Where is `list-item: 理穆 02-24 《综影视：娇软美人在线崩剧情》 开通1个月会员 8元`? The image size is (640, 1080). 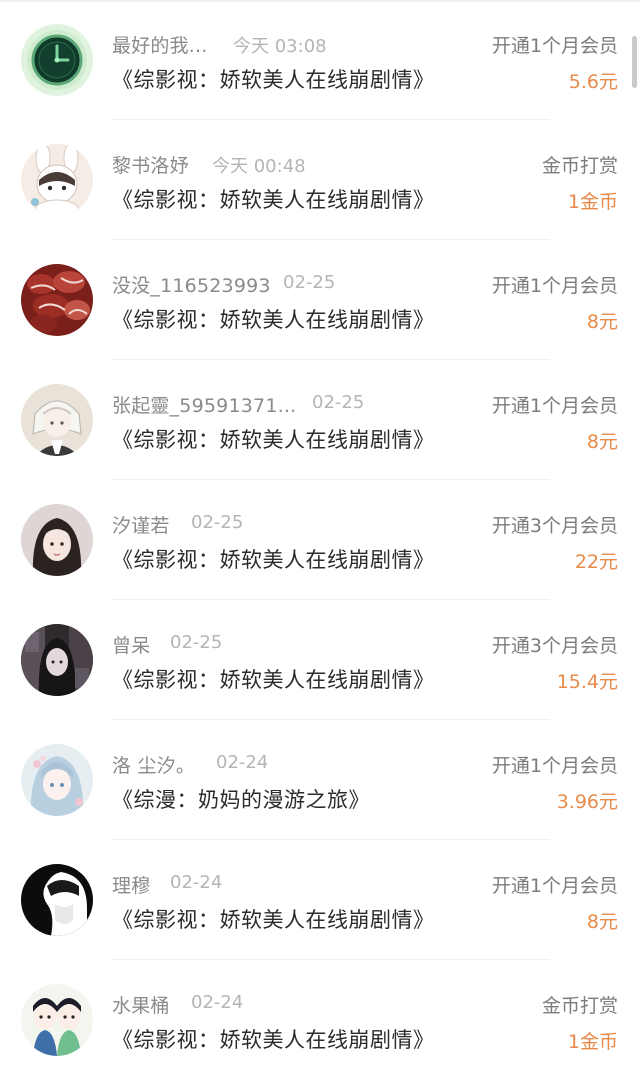
list-item: 理穆 02-24 《综影视：娇软美人在线崩剧情》 开通1个月会员 8元 is located at coordinates (320, 900).